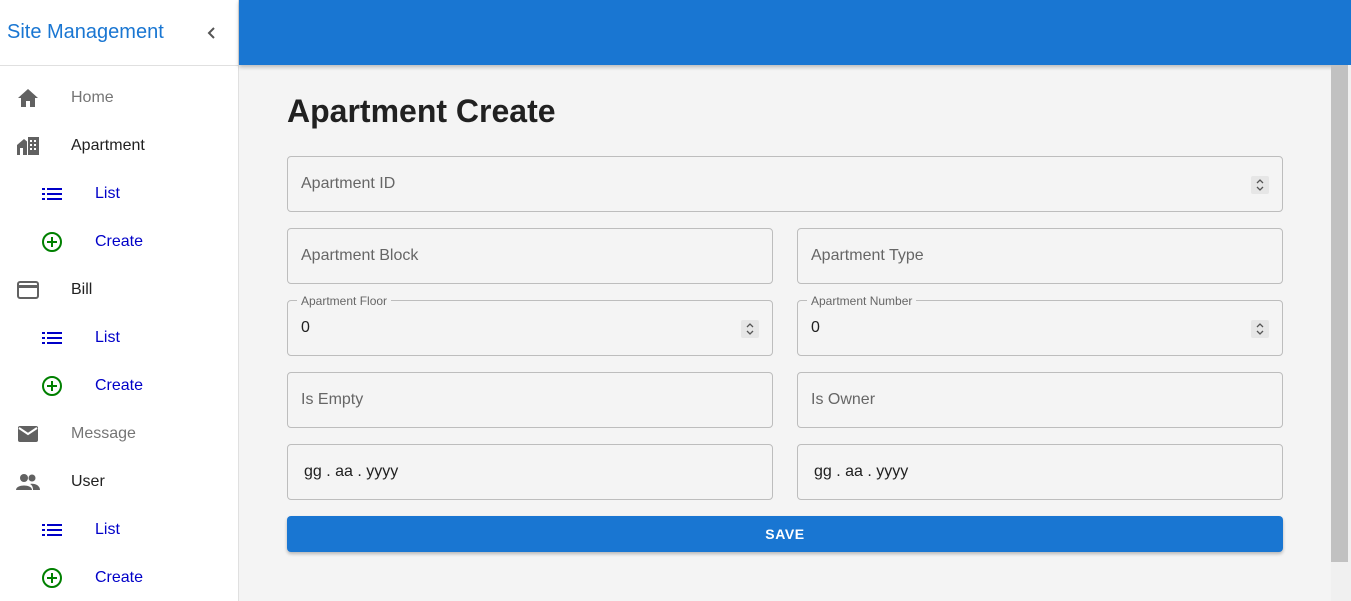  I want to click on is-empty-field: Is Empty, so click(530, 400).